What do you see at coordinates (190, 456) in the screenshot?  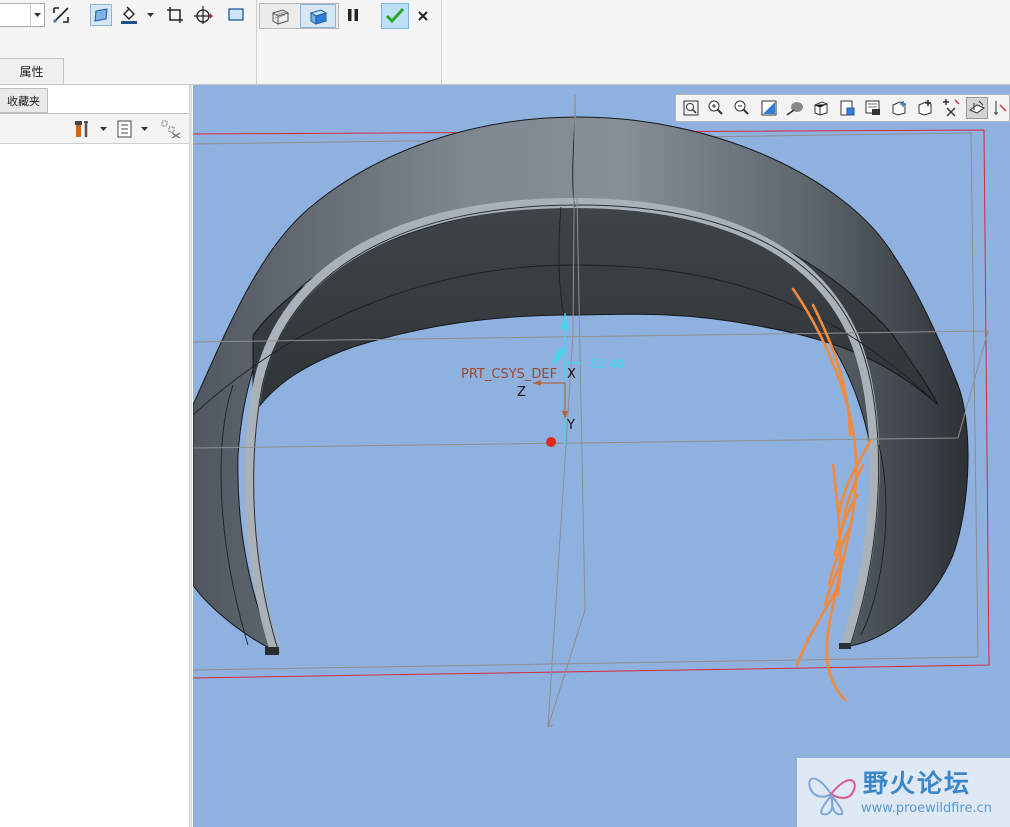 I see `panel-splitter` at bounding box center [190, 456].